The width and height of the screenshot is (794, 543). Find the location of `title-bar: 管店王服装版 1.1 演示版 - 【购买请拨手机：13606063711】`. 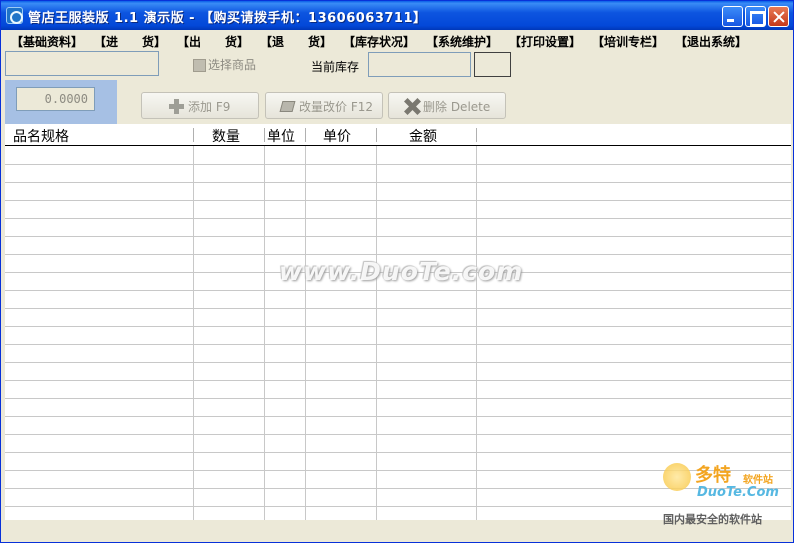

title-bar: 管店王服装版 1.1 演示版 - 【购买请拨手机：13606063711】 is located at coordinates (397, 15).